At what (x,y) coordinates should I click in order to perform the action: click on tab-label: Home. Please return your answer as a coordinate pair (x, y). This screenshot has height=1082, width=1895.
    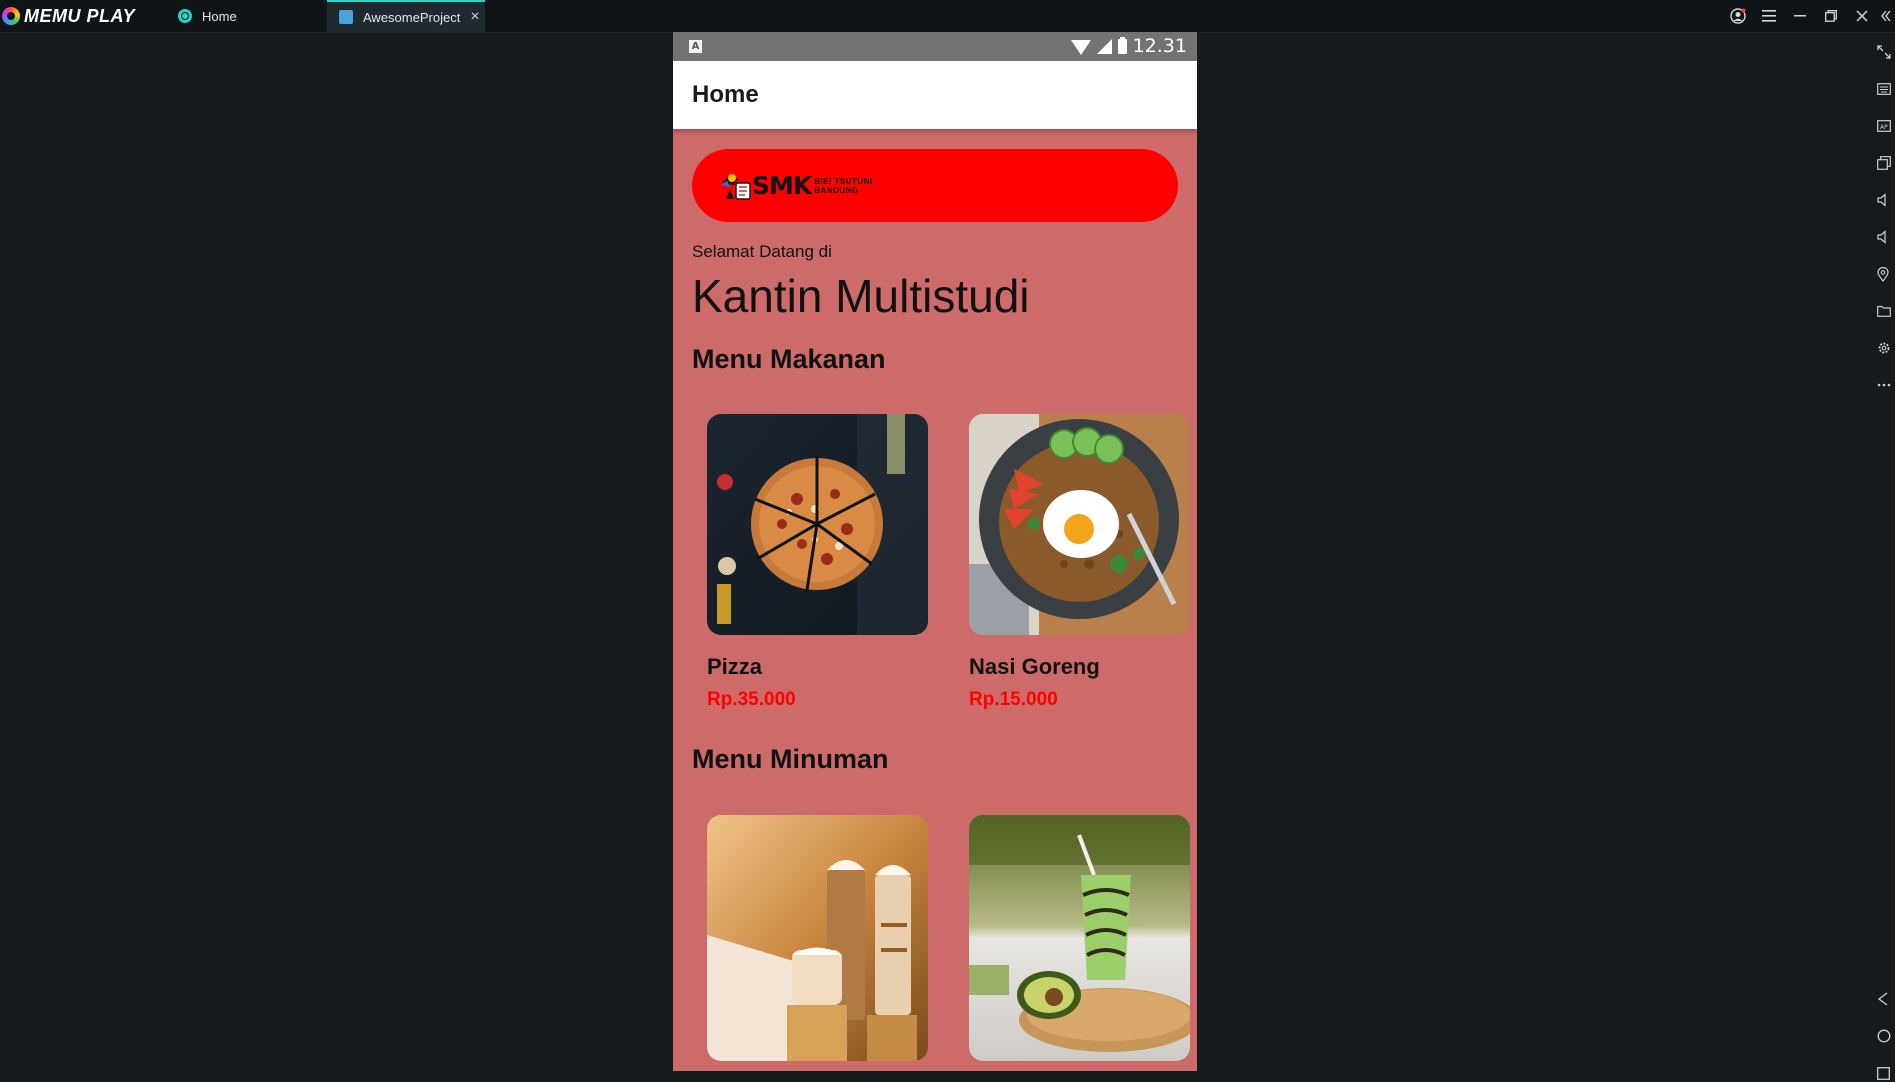
    Looking at the image, I should click on (219, 16).